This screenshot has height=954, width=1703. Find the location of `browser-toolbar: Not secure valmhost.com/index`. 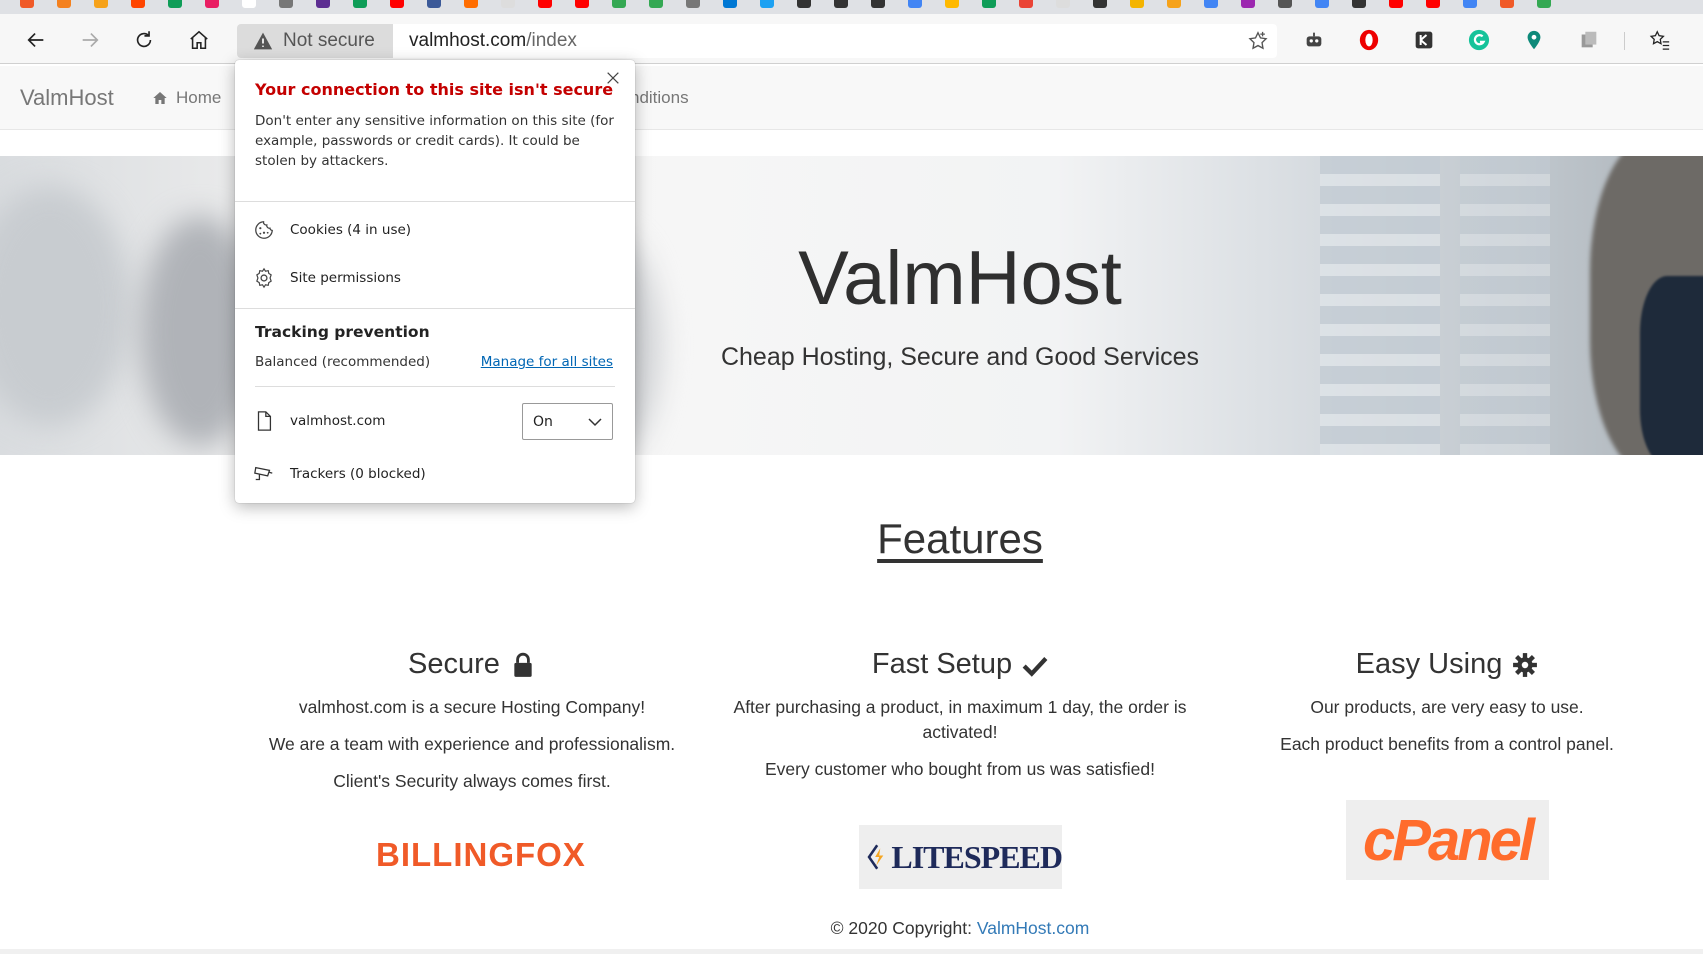

browser-toolbar: Not secure valmhost.com/index is located at coordinates (851, 39).